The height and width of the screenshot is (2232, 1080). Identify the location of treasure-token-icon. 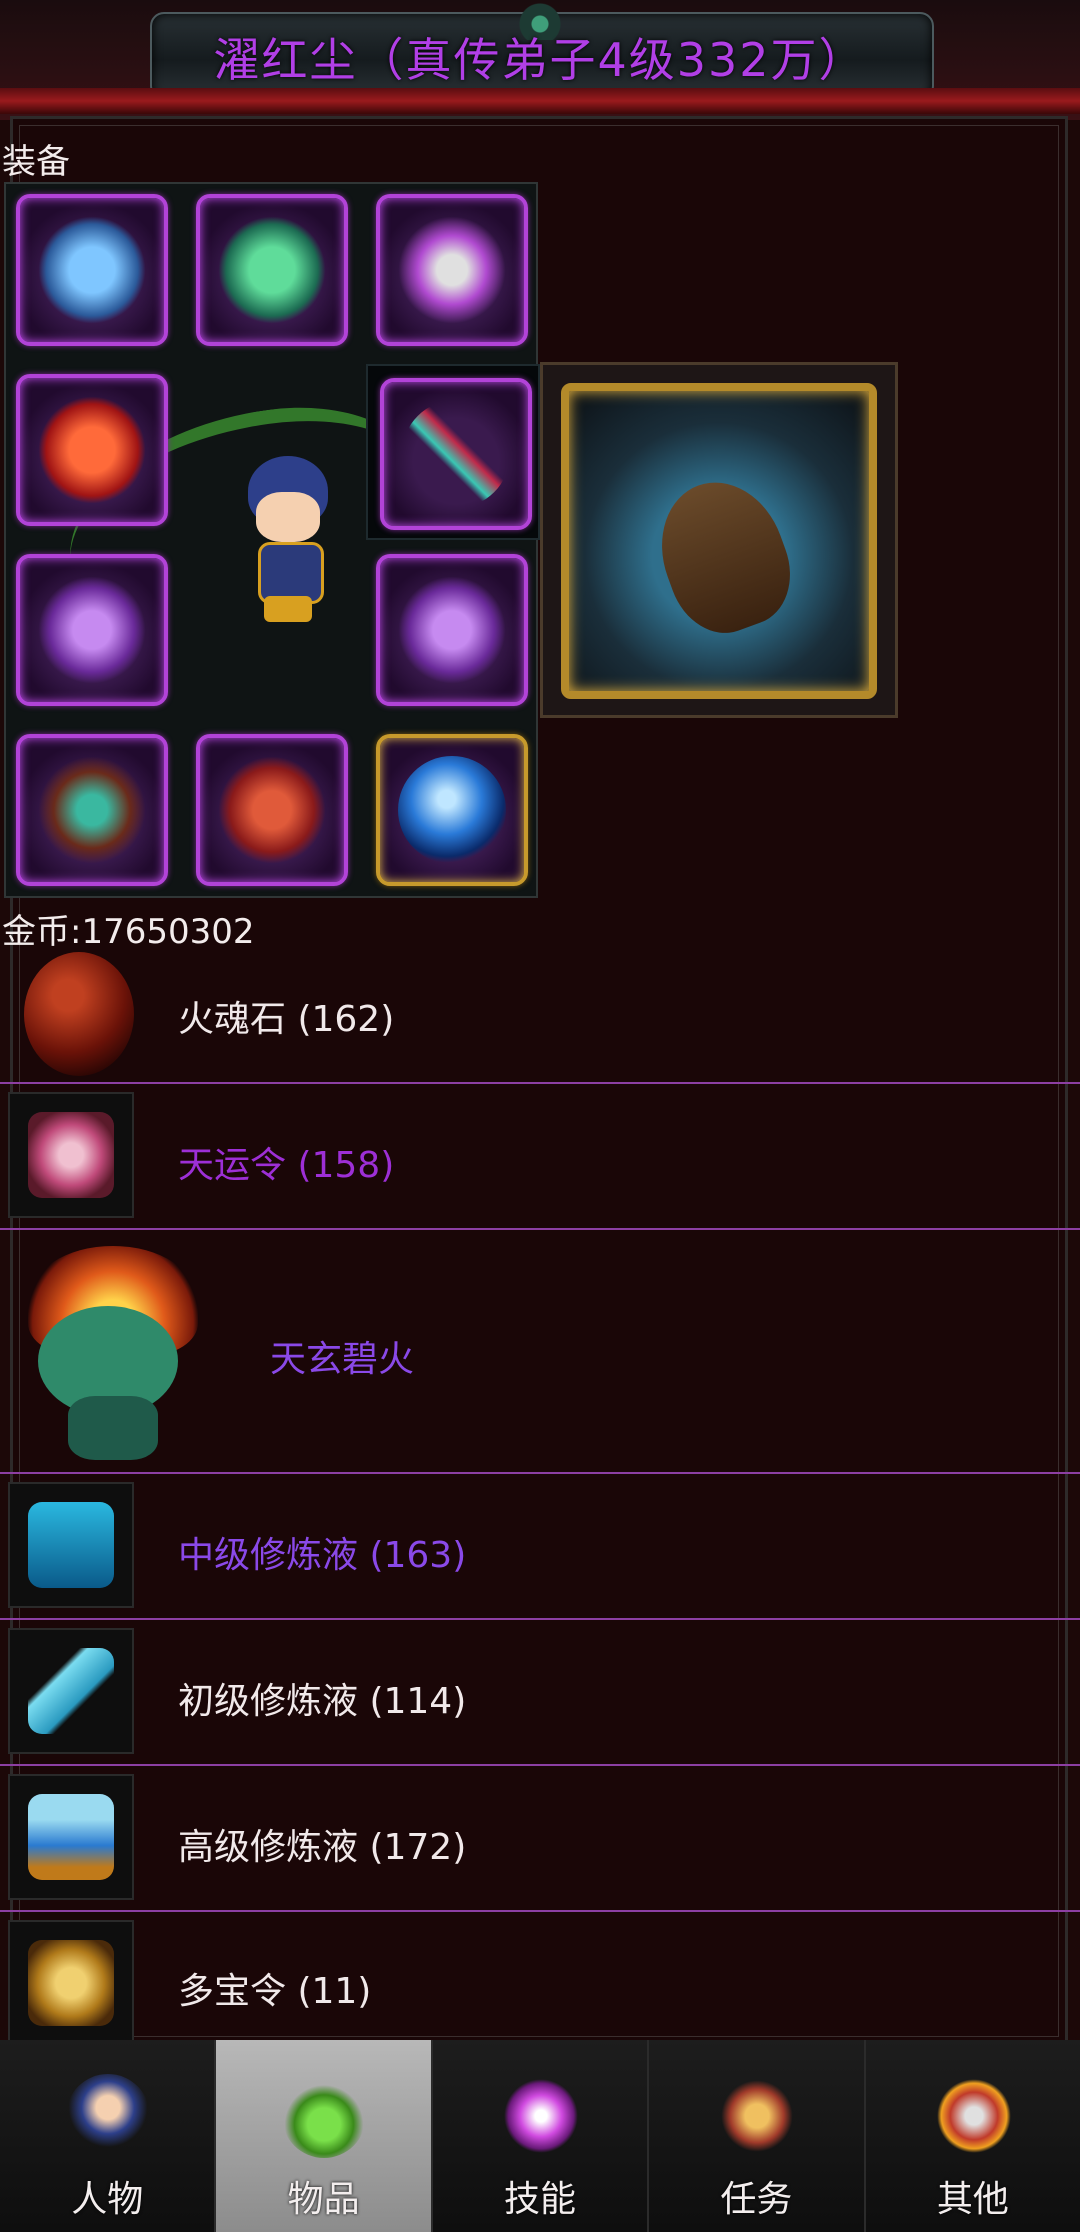
(71, 1983).